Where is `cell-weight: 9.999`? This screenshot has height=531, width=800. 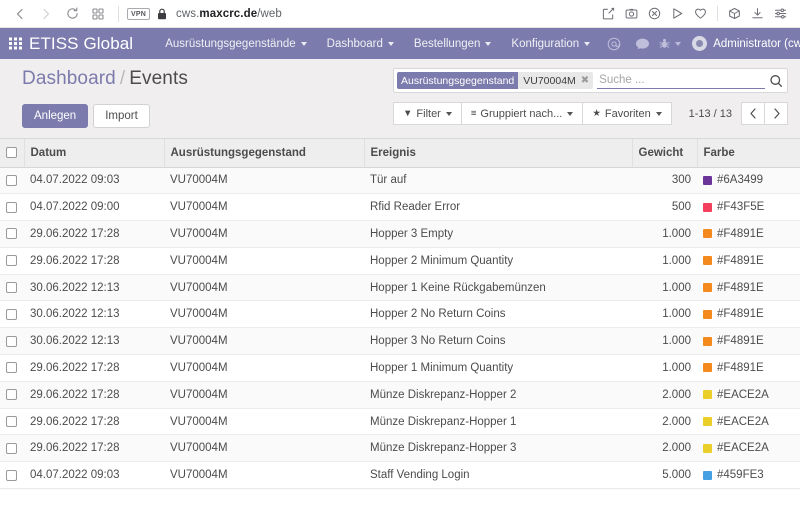 cell-weight: 9.999 is located at coordinates (664, 489).